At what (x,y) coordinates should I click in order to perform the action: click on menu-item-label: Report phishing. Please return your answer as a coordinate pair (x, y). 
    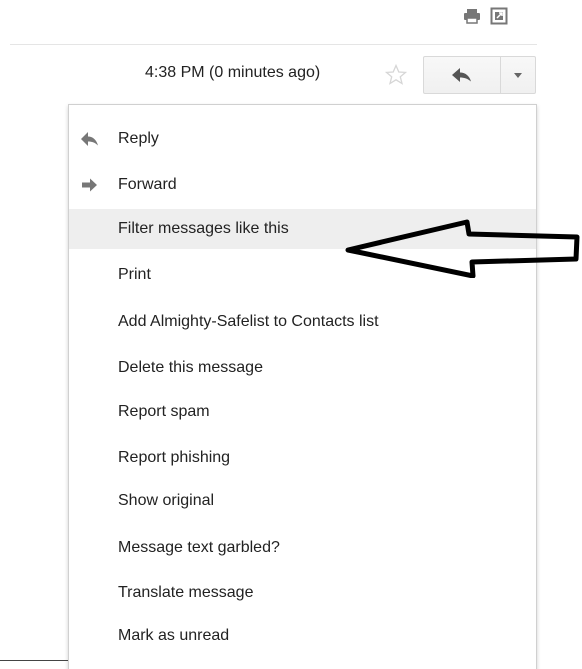
    Looking at the image, I should click on (174, 457).